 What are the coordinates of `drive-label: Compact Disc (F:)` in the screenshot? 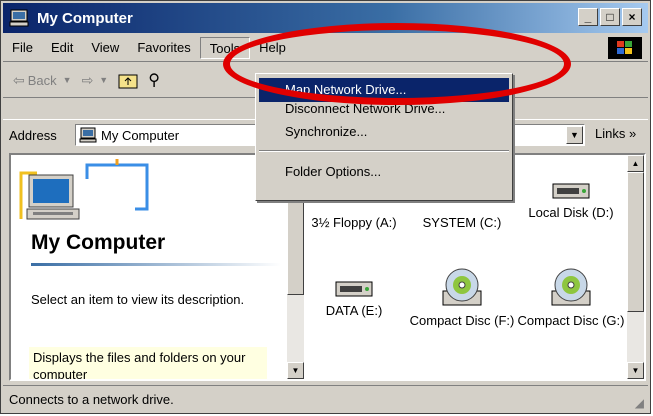 It's located at (462, 320).